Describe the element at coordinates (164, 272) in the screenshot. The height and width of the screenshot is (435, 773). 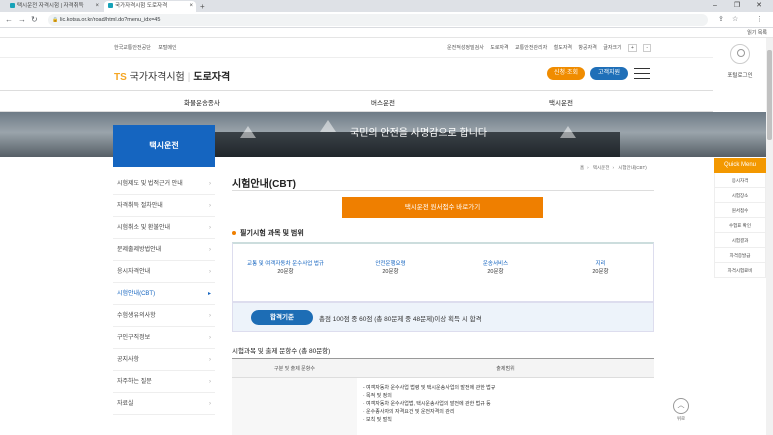
I see `side-menu-item: 응시자격안내 ›` at that location.